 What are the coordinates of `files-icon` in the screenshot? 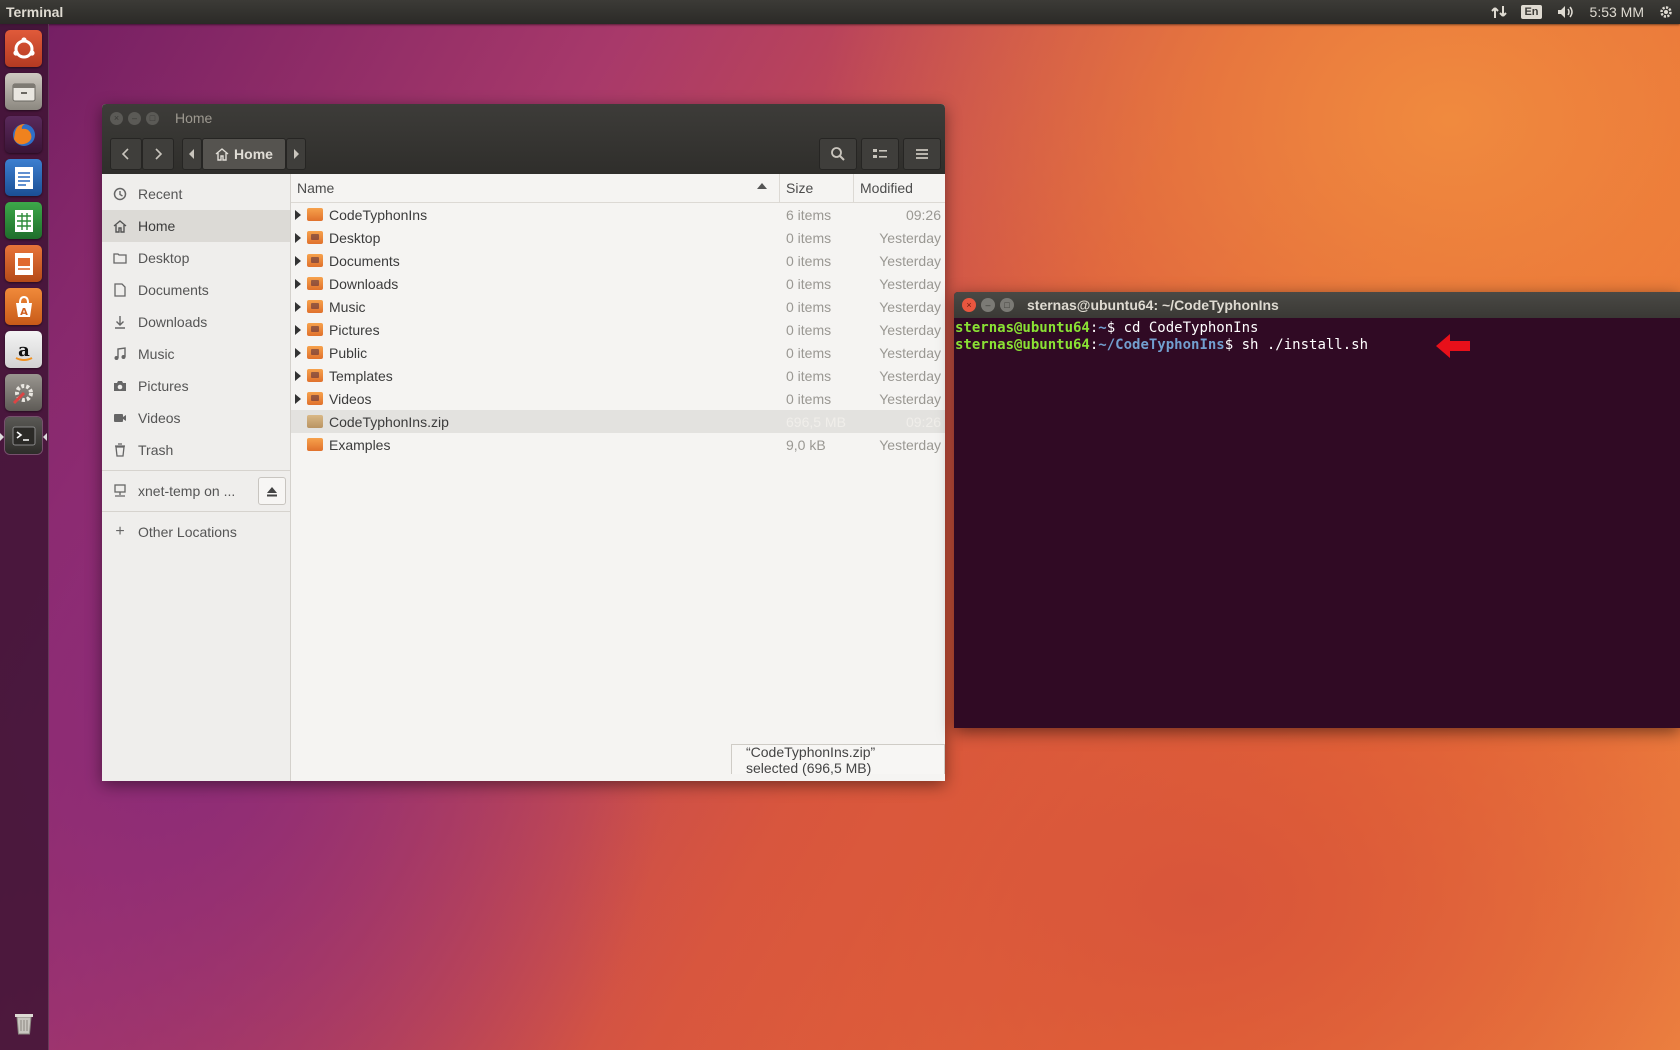 It's located at (23, 91).